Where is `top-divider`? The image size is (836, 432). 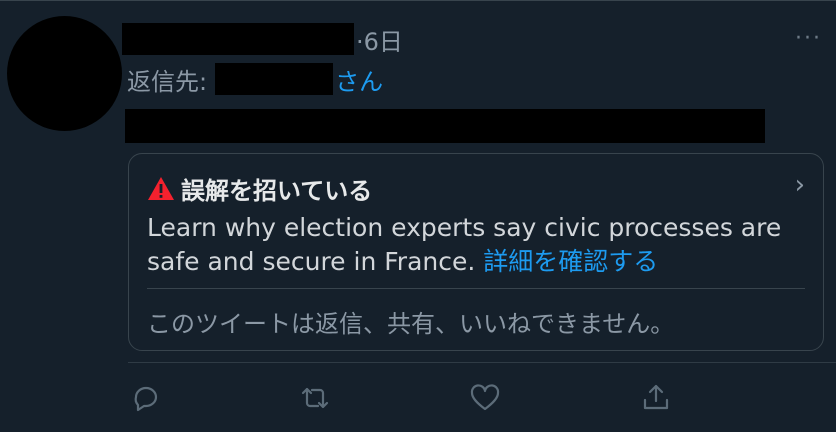 top-divider is located at coordinates (418, 0).